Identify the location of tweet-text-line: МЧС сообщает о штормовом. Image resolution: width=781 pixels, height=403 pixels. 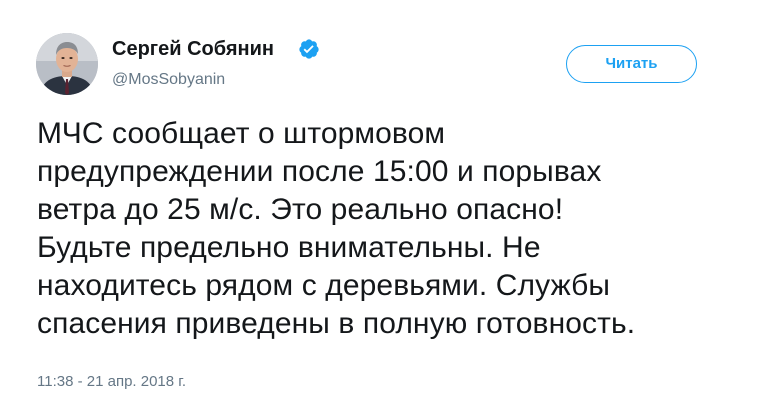
(241, 133).